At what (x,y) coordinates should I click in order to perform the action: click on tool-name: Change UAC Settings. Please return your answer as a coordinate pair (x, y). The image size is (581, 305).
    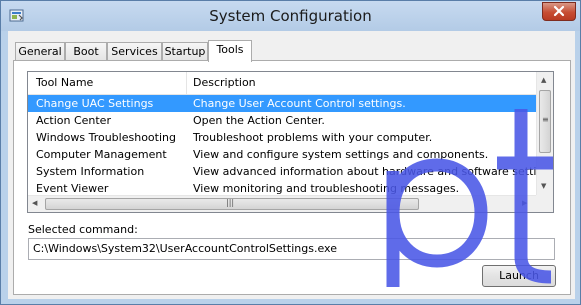
    Looking at the image, I should click on (95, 103).